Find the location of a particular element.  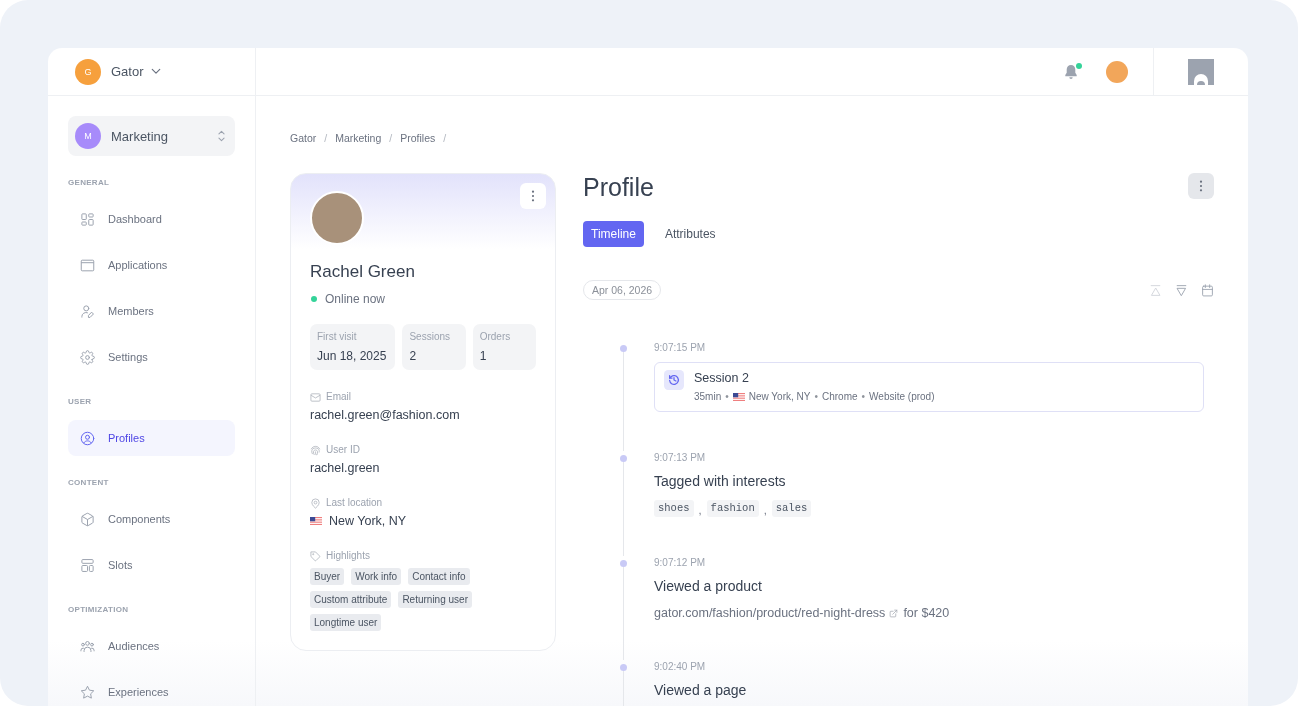

event-time: 9:07:13 PM is located at coordinates (680, 458).